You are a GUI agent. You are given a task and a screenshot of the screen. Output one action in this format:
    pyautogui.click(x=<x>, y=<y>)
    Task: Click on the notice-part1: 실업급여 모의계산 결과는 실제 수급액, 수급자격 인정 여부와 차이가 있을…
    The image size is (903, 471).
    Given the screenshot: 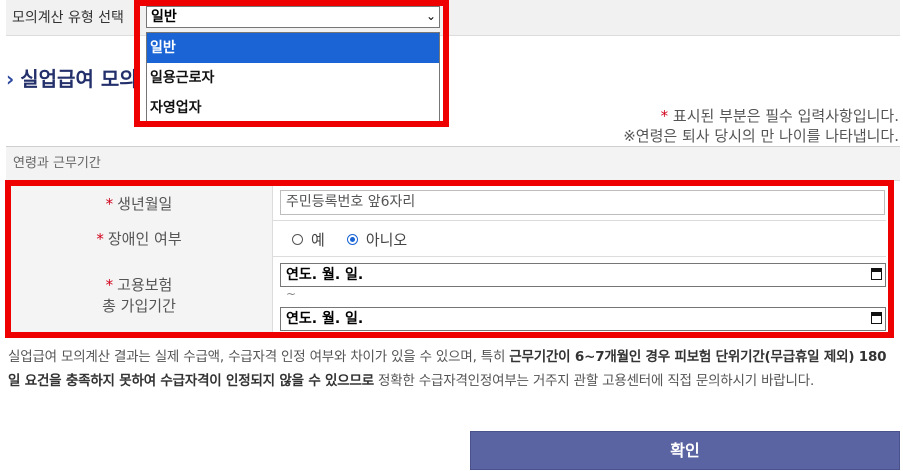 What is the action you would take?
    pyautogui.click(x=259, y=357)
    